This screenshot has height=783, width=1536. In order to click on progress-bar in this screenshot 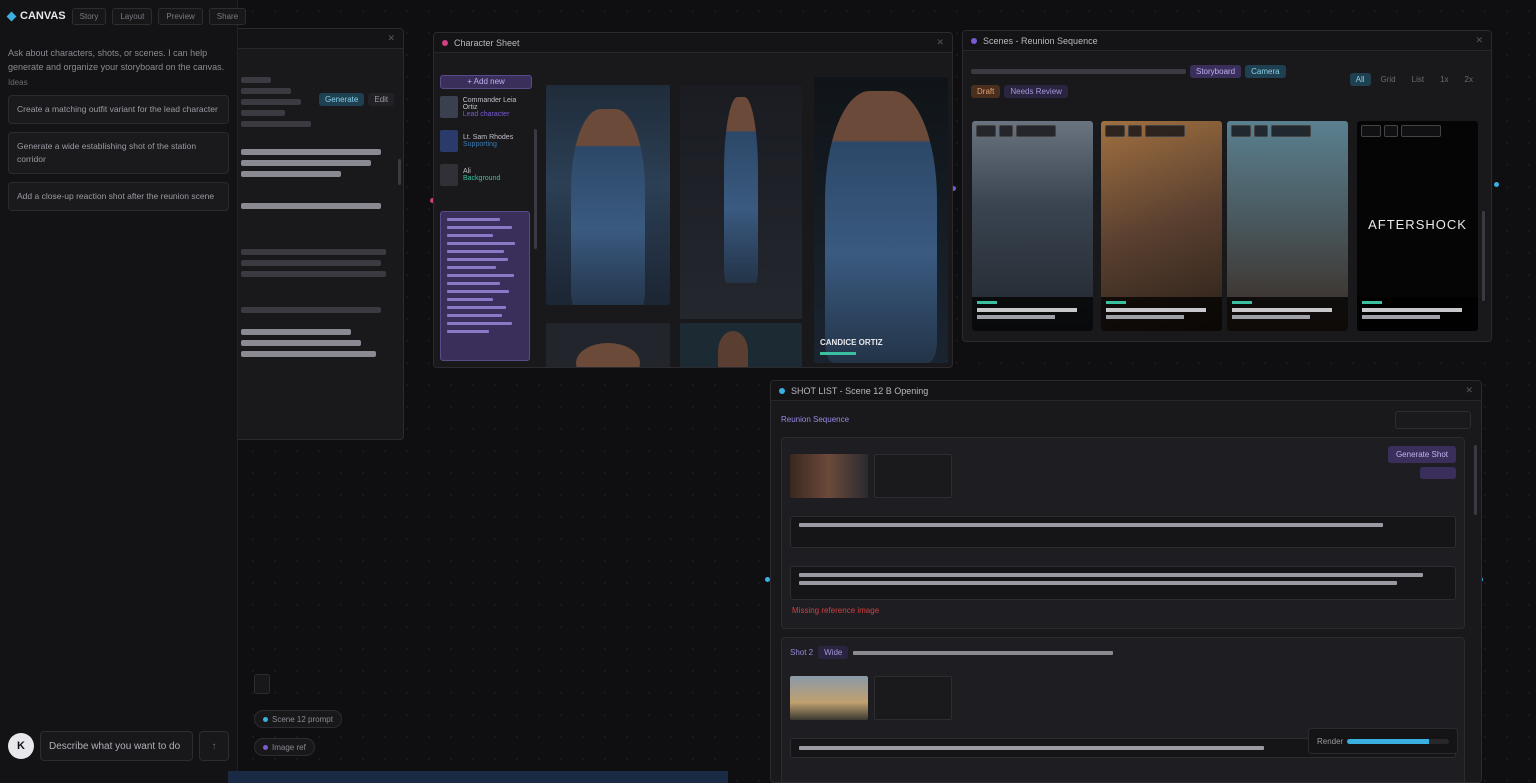, I will do `click(1398, 741)`.